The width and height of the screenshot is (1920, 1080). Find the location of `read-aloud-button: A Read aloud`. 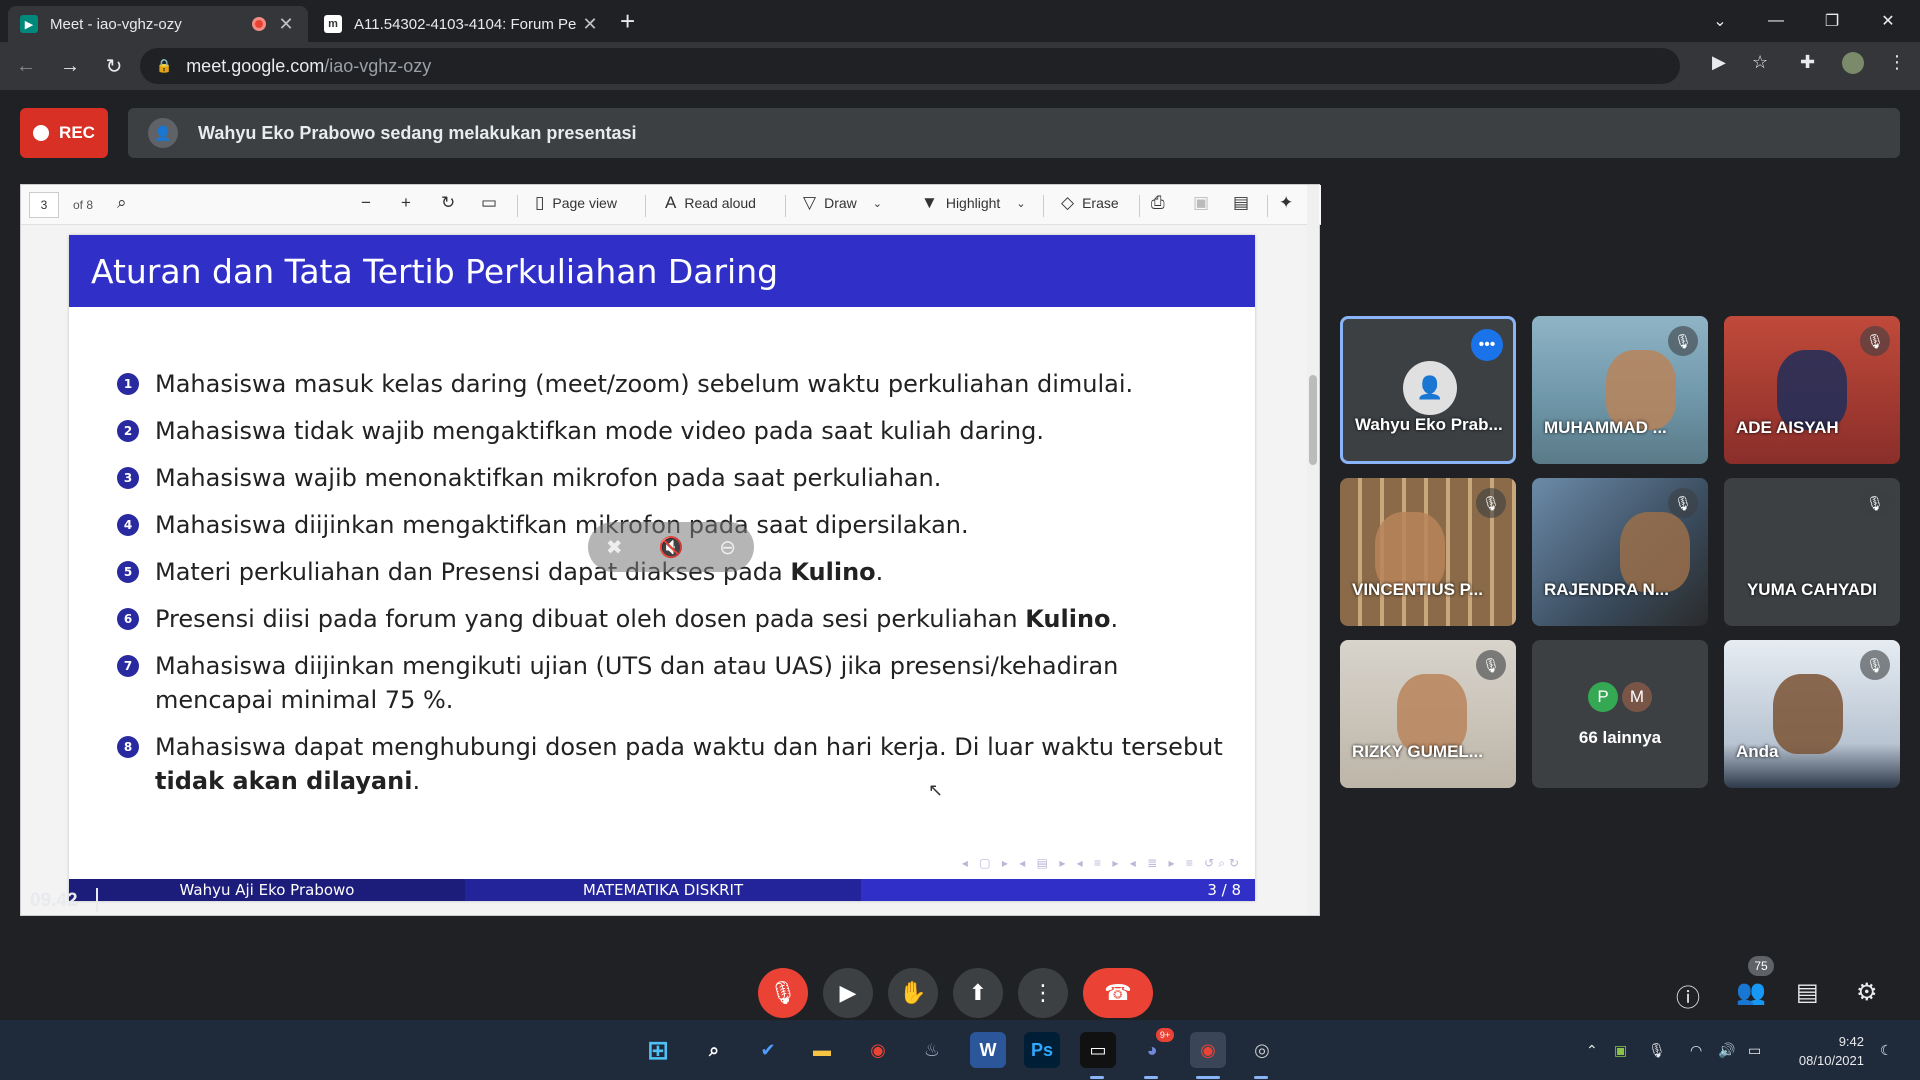

read-aloud-button: A Read aloud is located at coordinates (710, 203).